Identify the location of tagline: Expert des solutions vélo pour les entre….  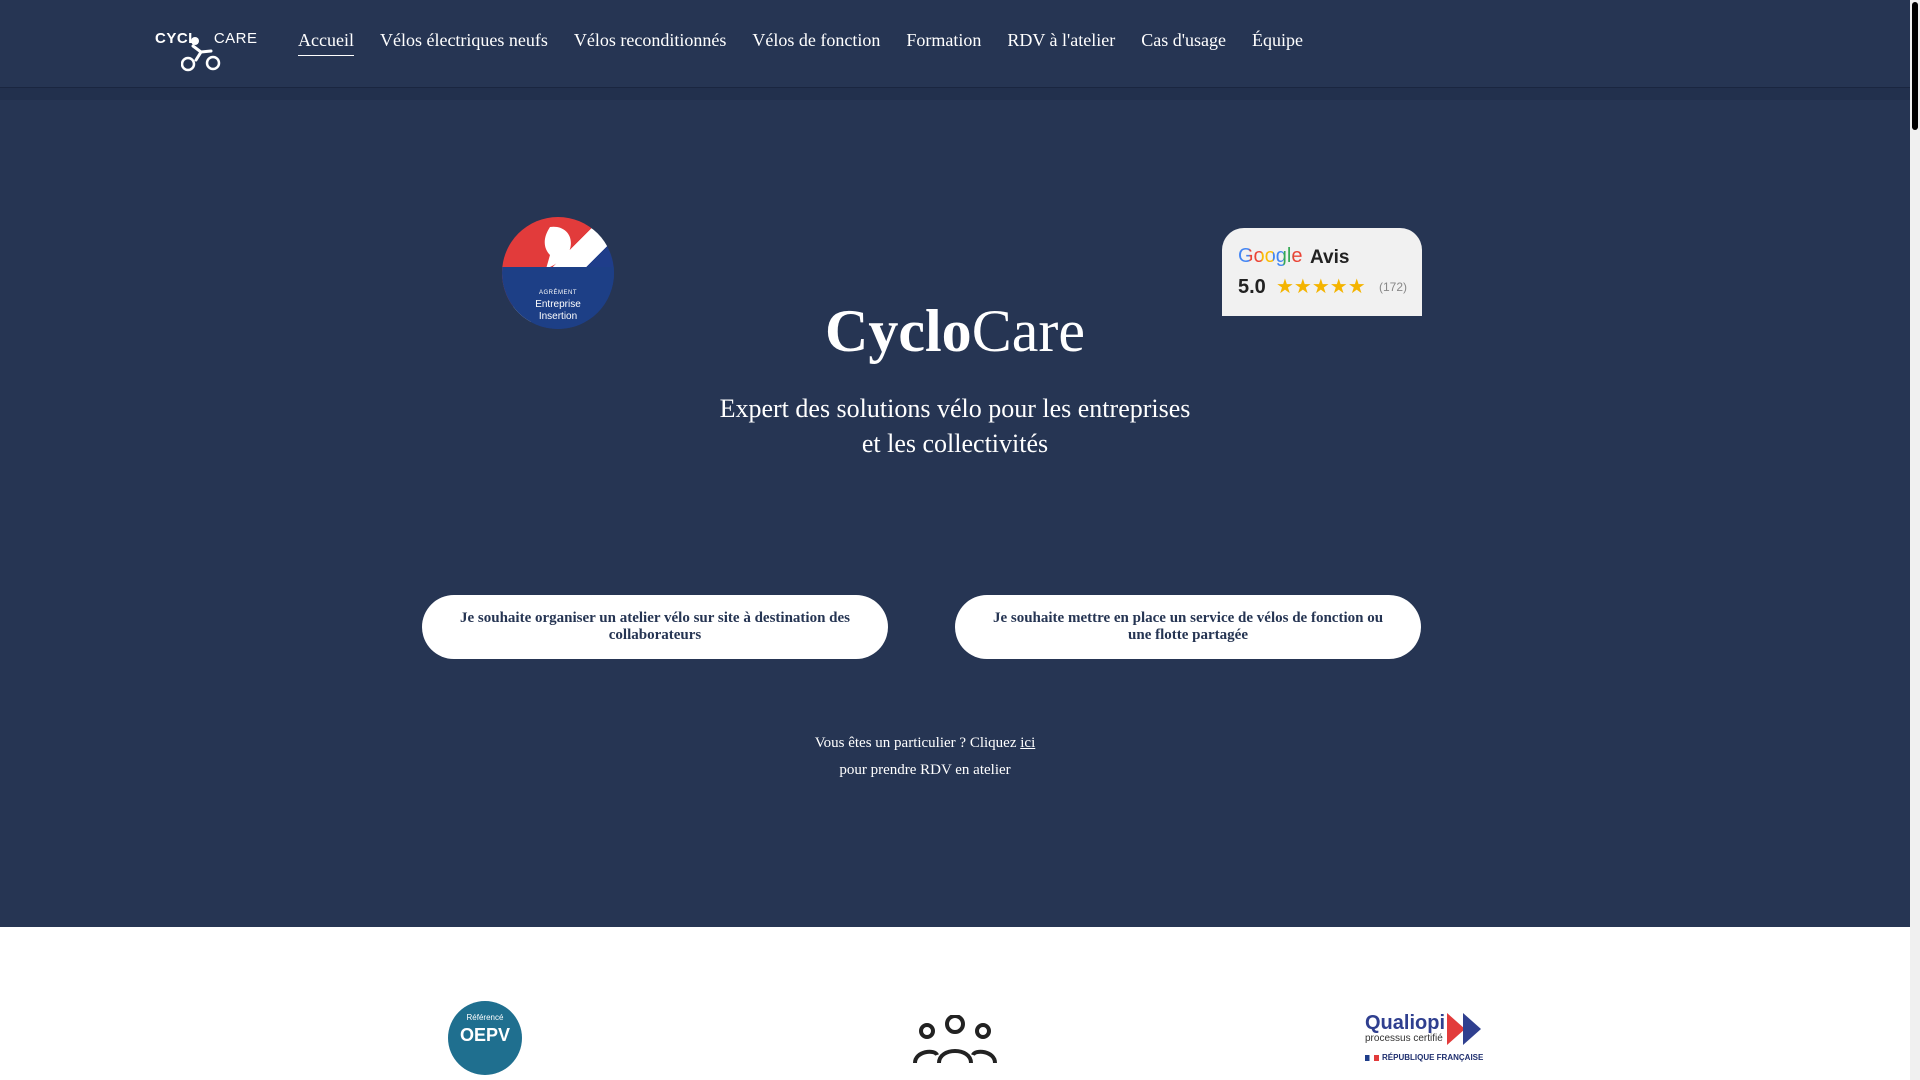
(955, 426).